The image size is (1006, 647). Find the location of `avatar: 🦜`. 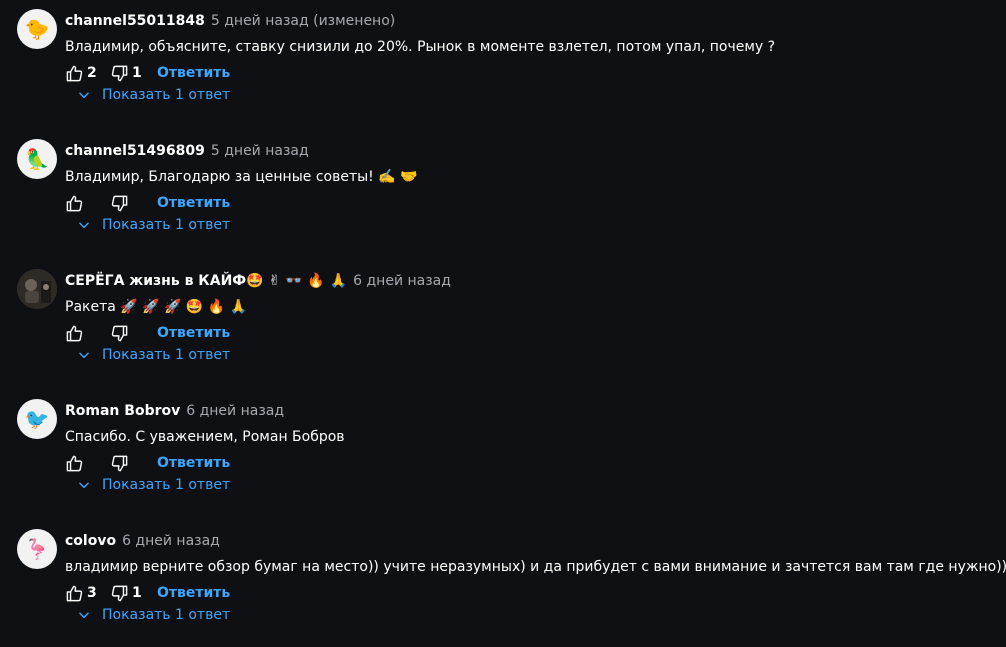

avatar: 🦜 is located at coordinates (37, 159).